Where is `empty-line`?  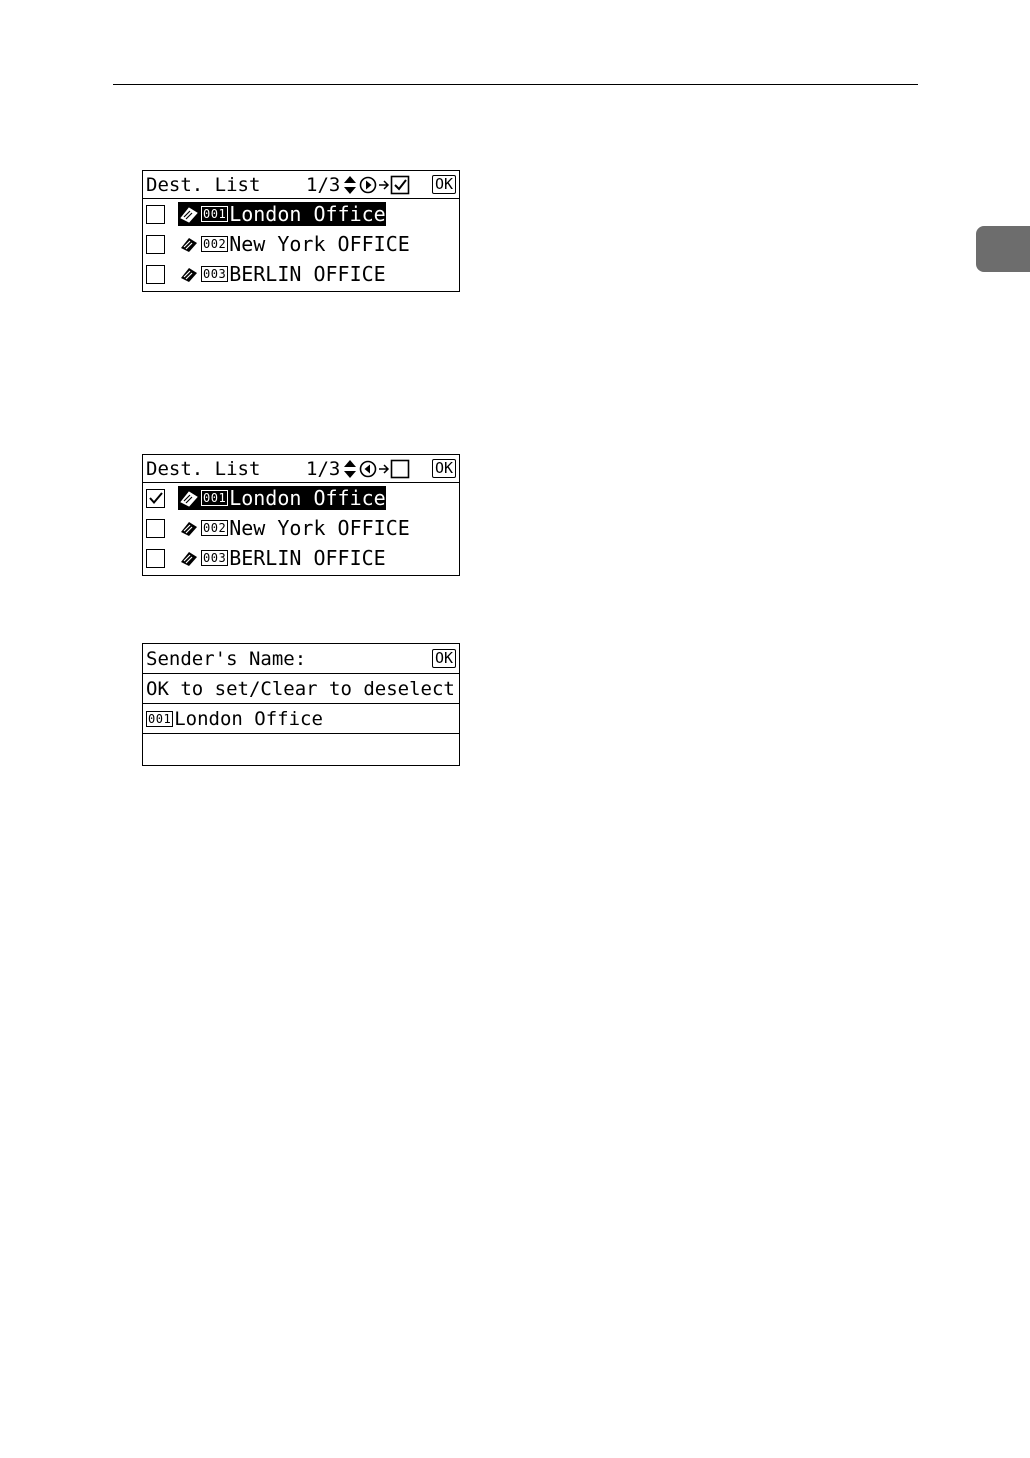
empty-line is located at coordinates (301, 749).